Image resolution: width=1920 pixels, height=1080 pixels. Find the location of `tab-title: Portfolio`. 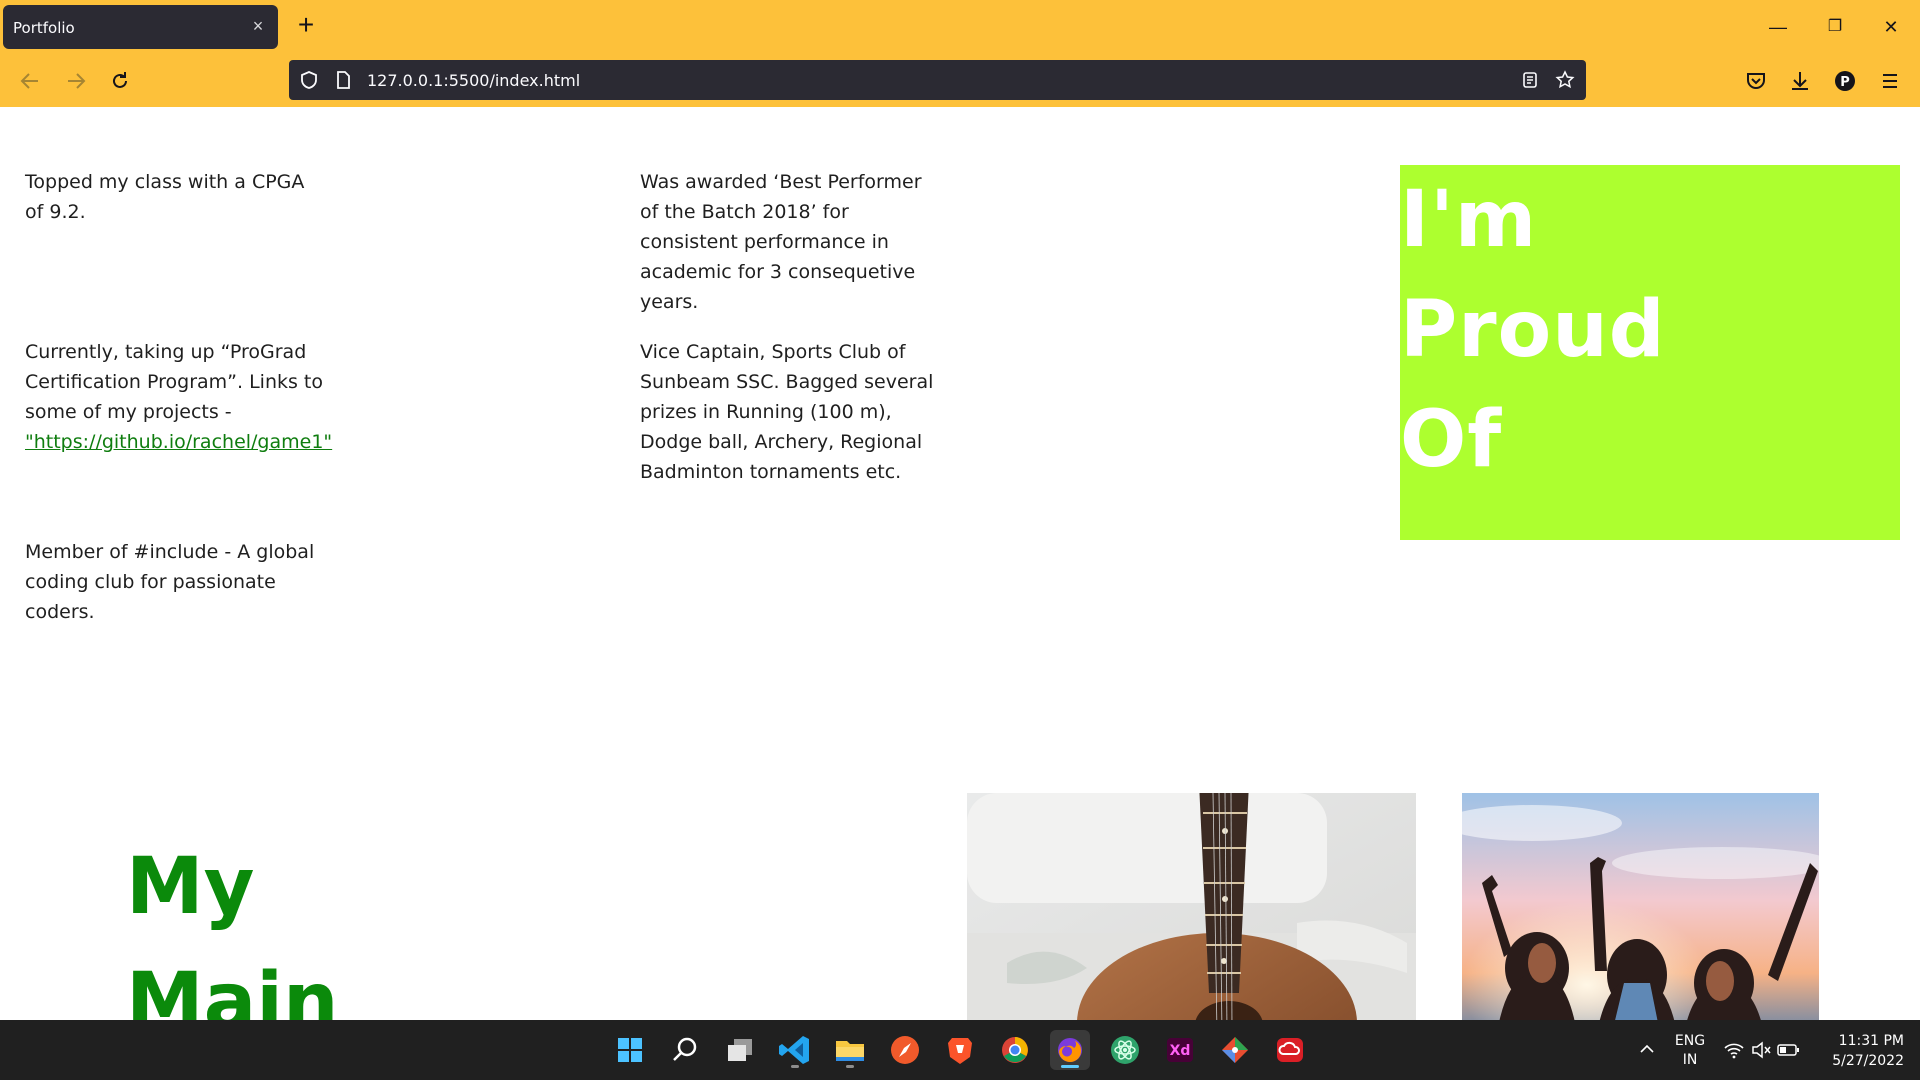

tab-title: Portfolio is located at coordinates (44, 28).